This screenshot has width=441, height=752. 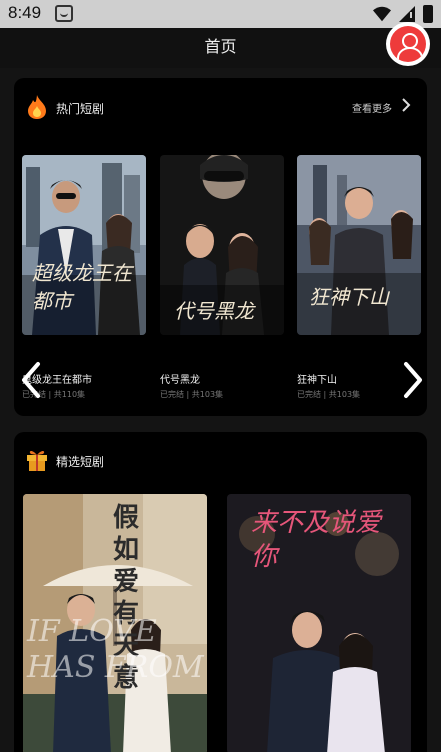 I want to click on poster-title-text: 超级龙王在都市, so click(x=82, y=287).